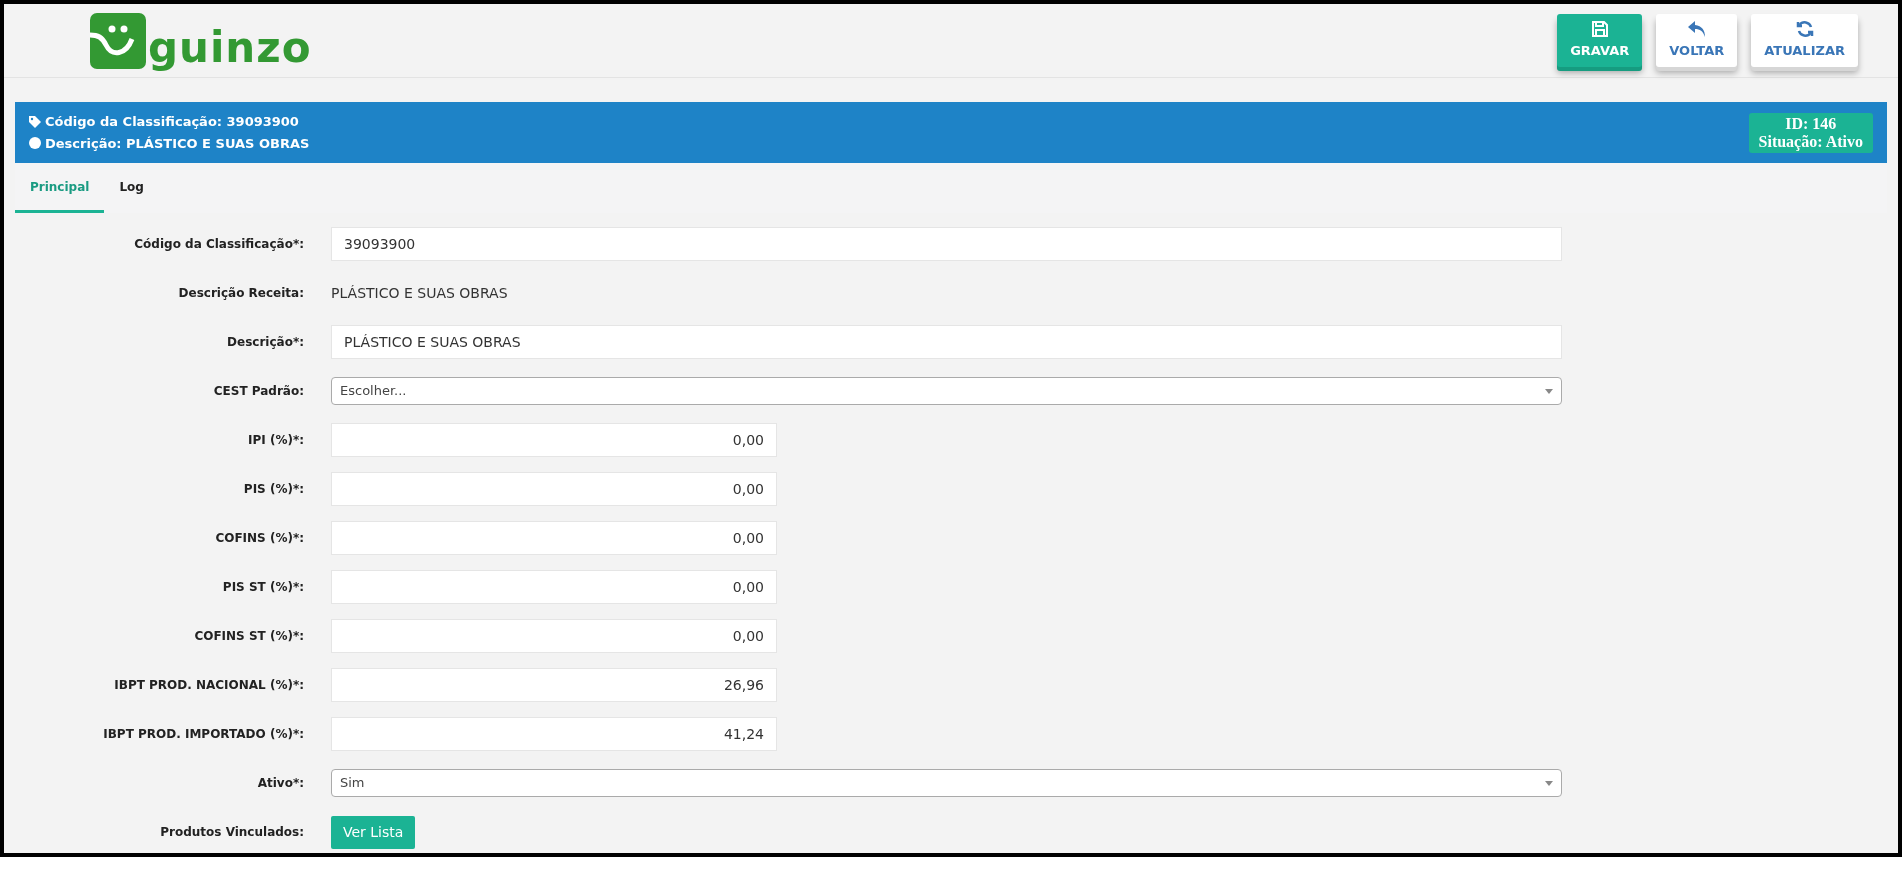 Image resolution: width=1904 pixels, height=870 pixels. I want to click on field-label: Descrição Receita:, so click(240, 293).